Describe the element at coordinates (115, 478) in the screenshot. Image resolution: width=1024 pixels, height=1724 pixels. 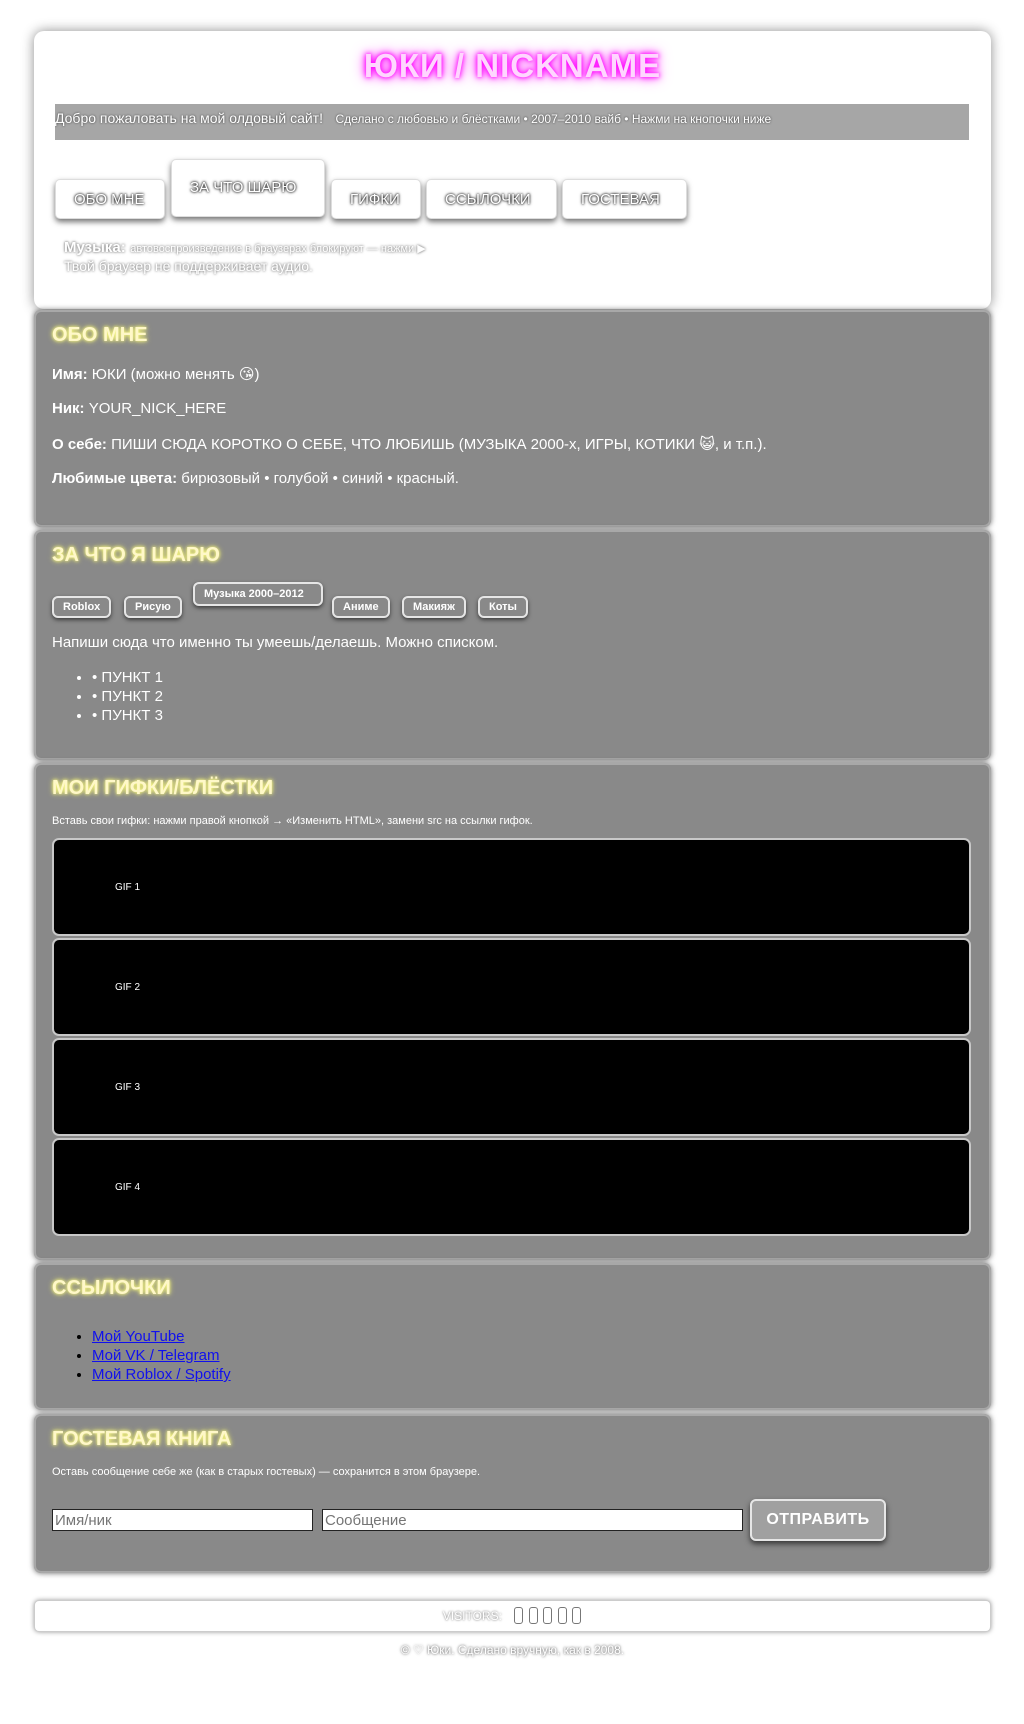
I see `about-colors-label: Любимые цвета:` at that location.